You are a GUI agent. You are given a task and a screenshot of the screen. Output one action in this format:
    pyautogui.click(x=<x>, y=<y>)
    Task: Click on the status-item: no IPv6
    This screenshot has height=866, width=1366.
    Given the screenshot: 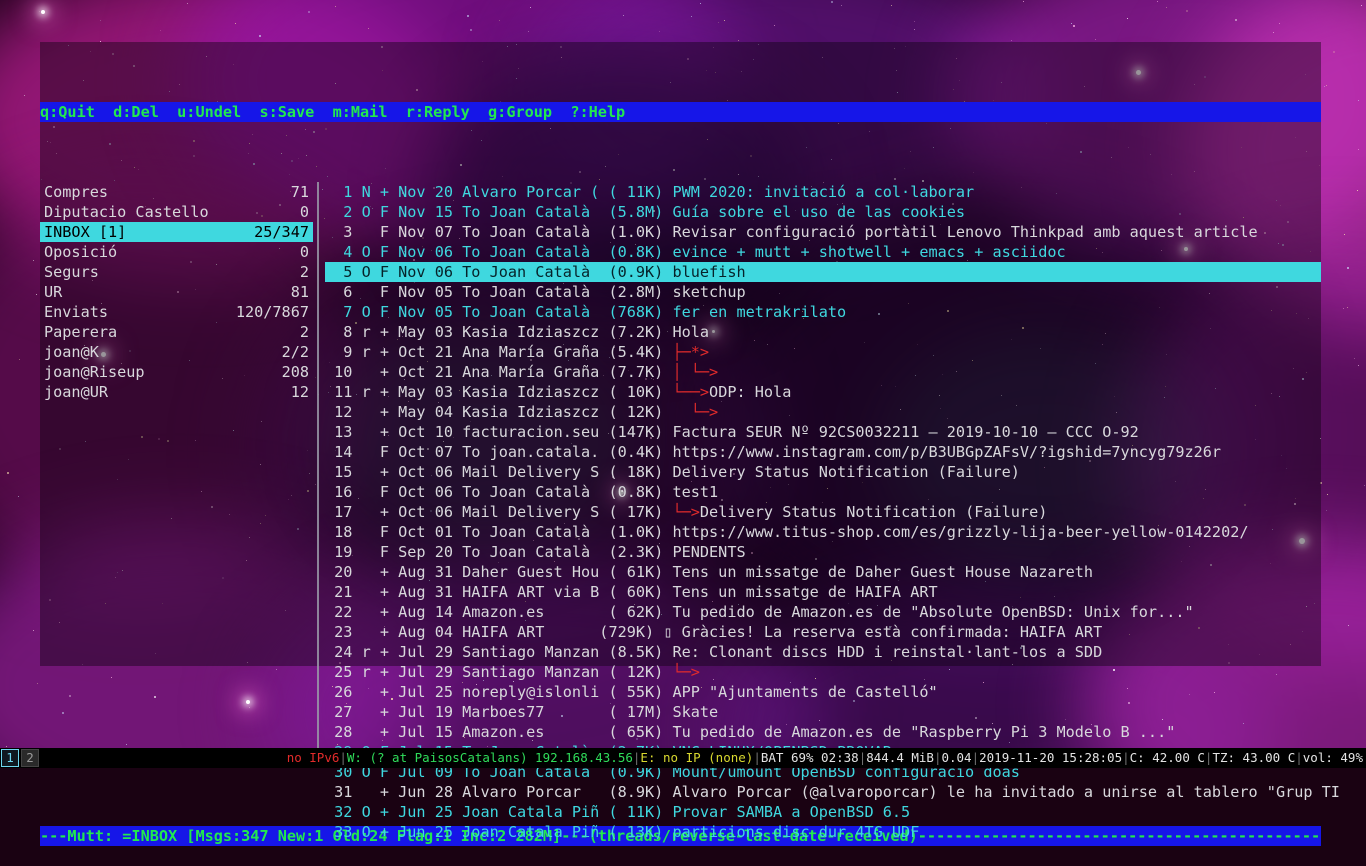 What is the action you would take?
    pyautogui.click(x=313, y=757)
    